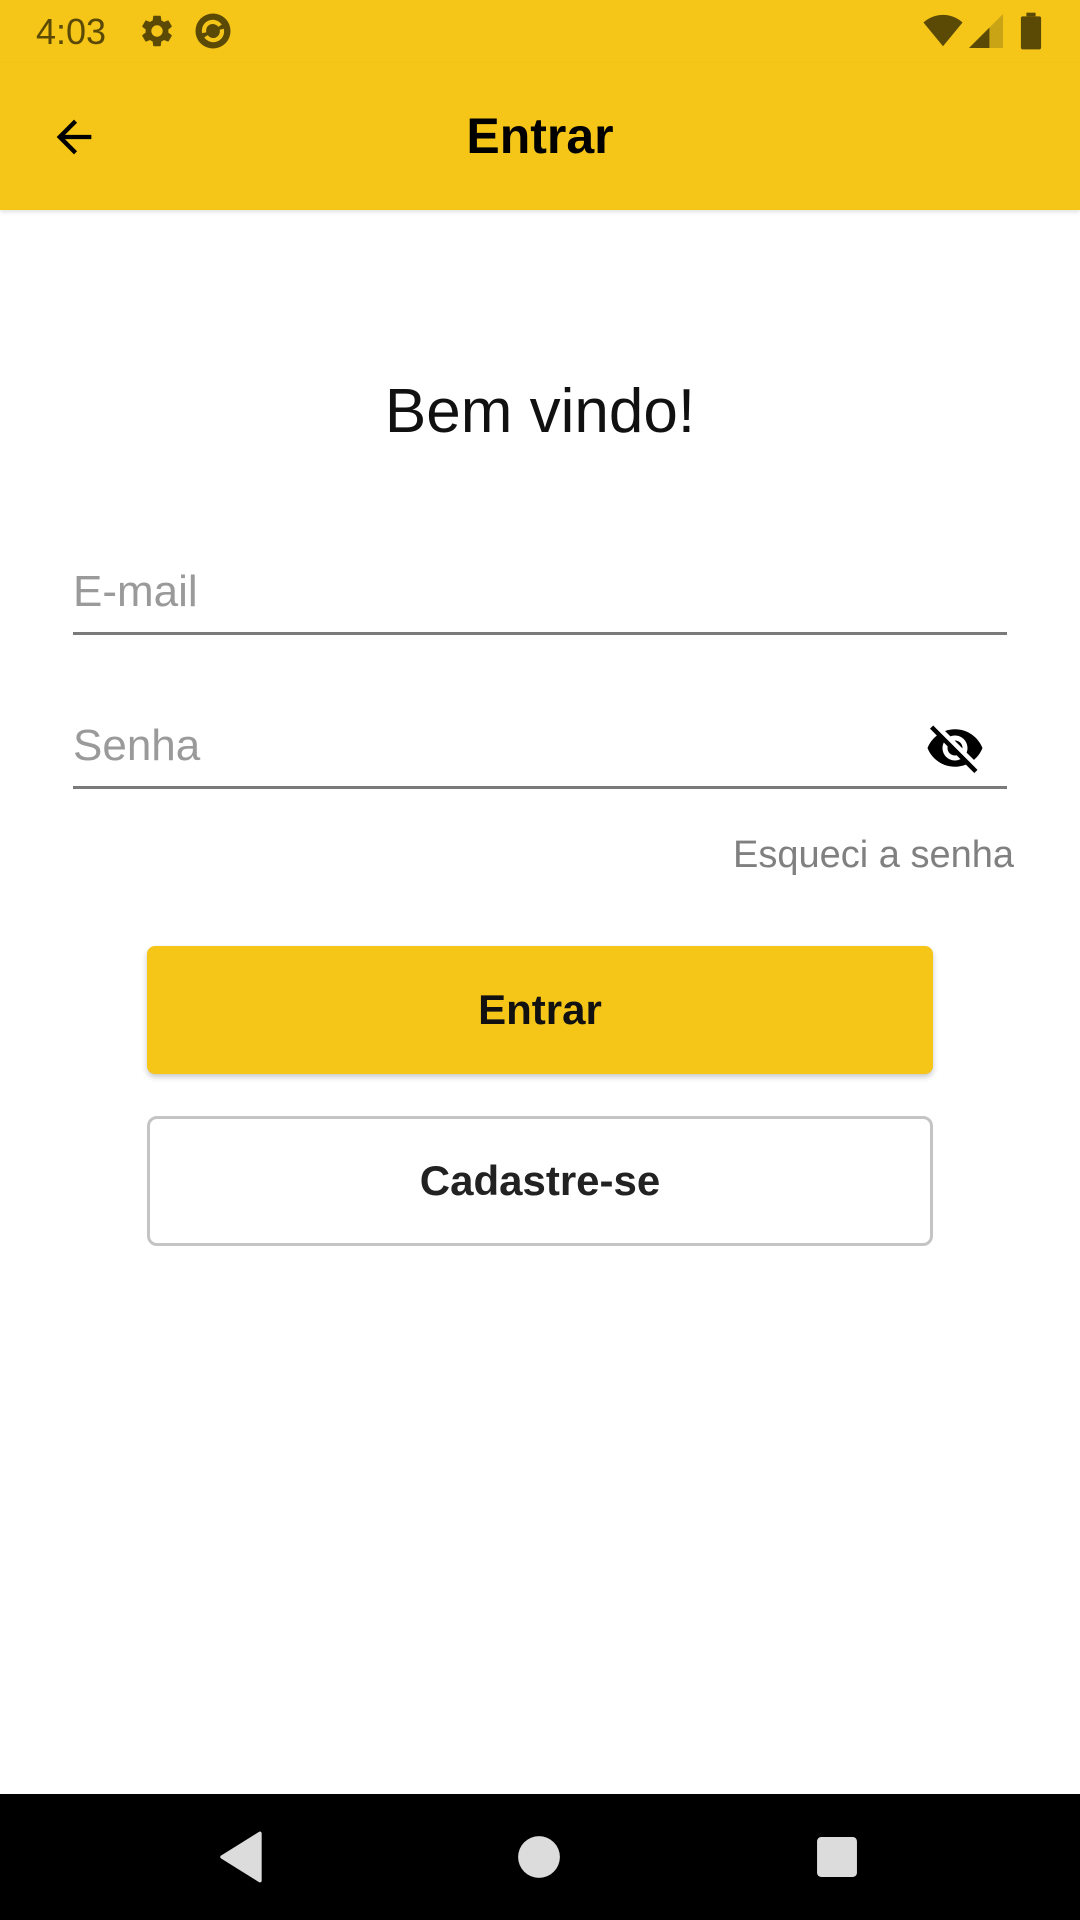  I want to click on nav-back-button, so click(241, 1857).